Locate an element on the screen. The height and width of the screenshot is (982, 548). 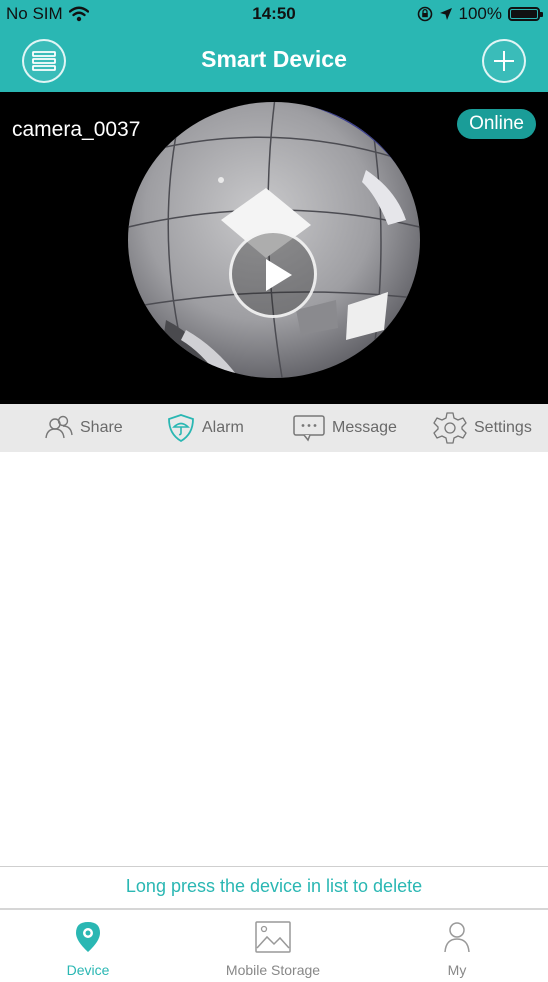
add-device-button is located at coordinates (504, 61).